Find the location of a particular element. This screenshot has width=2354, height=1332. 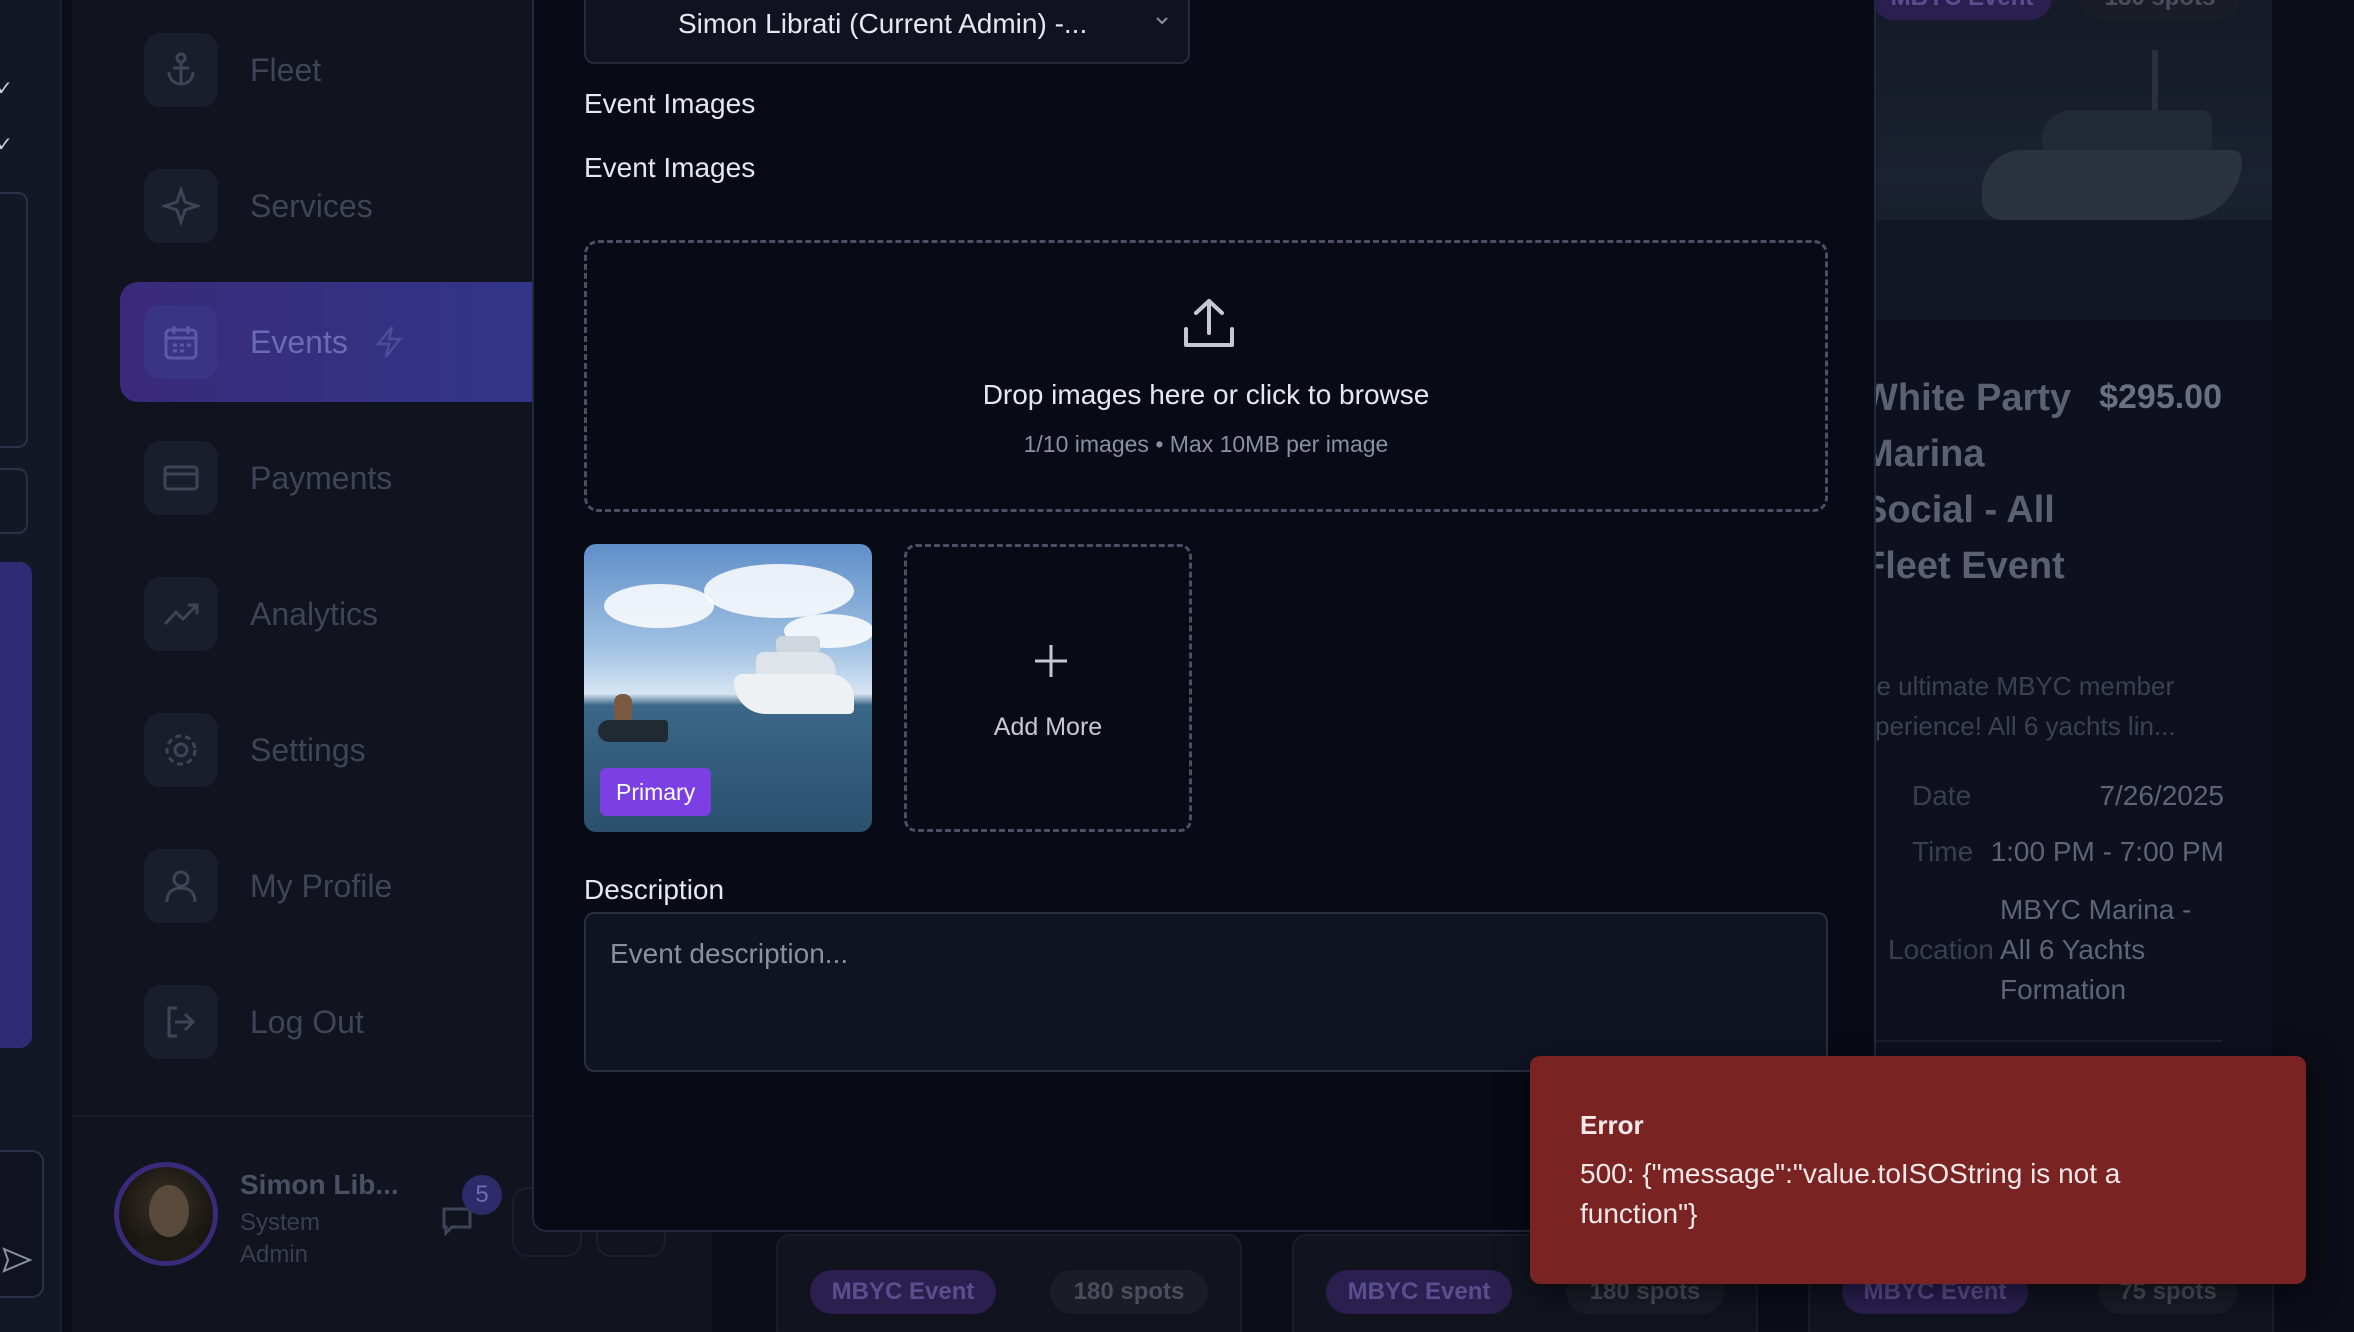

time-label: Time is located at coordinates (1943, 851).